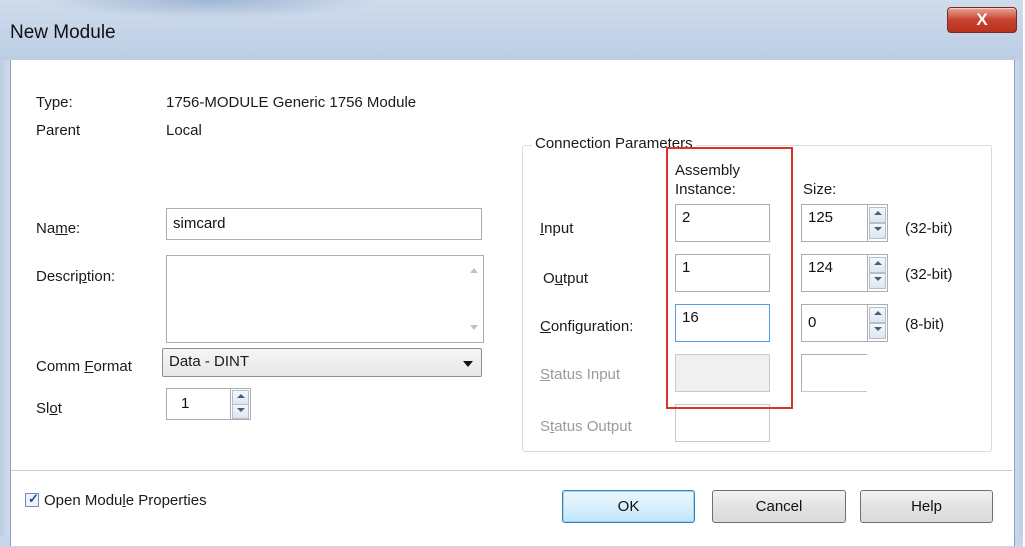 Image resolution: width=1025 pixels, height=547 pixels. I want to click on scroll-up-arrow-icon, so click(474, 270).